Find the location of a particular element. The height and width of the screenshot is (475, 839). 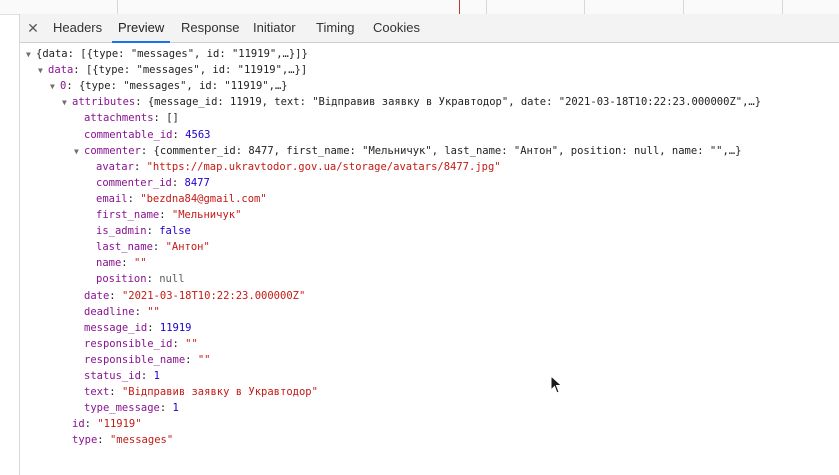

tree-row: attachments: [] is located at coordinates (131, 118).